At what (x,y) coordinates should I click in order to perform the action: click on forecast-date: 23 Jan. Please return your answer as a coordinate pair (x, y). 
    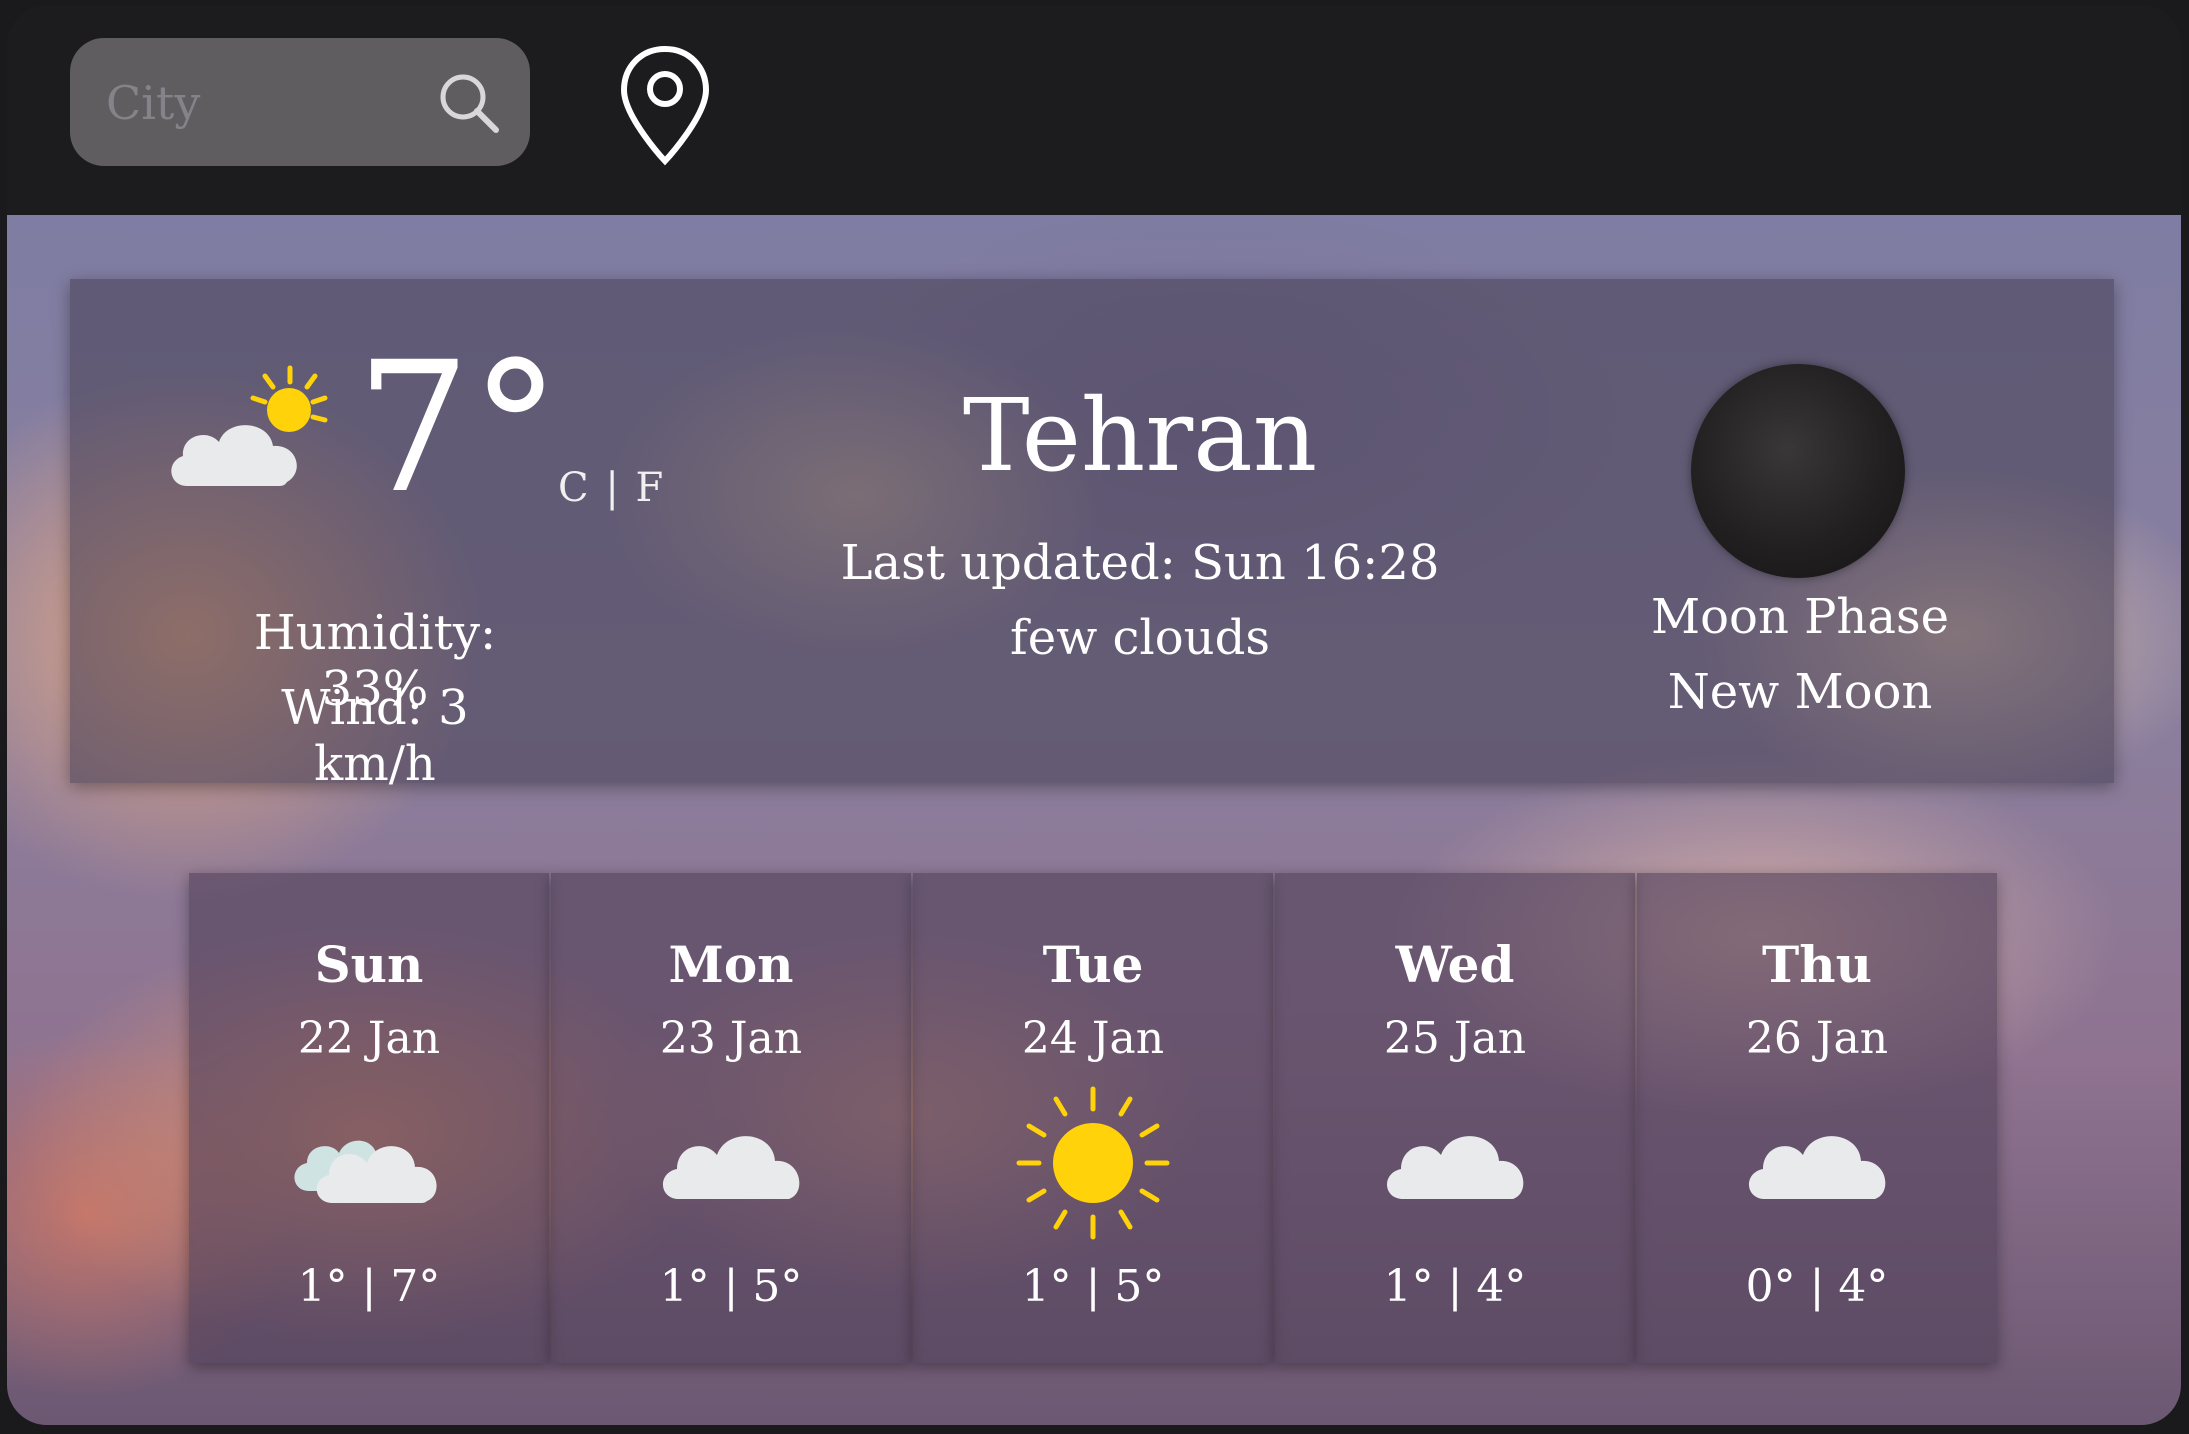
    Looking at the image, I should click on (731, 1038).